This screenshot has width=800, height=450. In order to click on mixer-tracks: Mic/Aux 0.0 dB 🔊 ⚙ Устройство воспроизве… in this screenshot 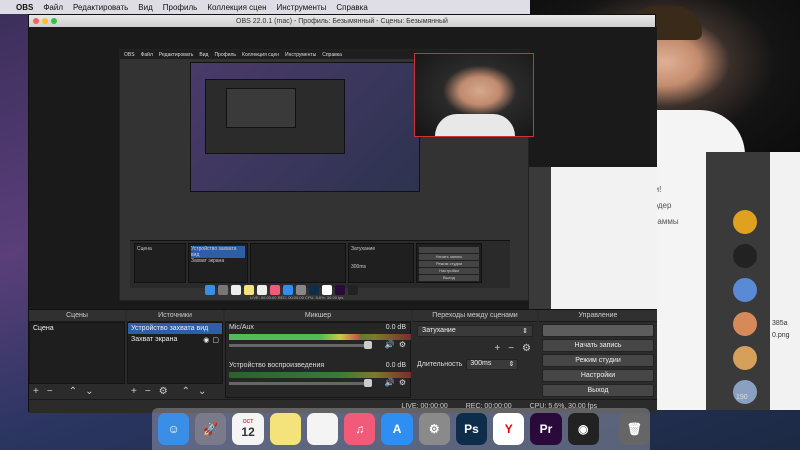, I will do `click(318, 360)`.